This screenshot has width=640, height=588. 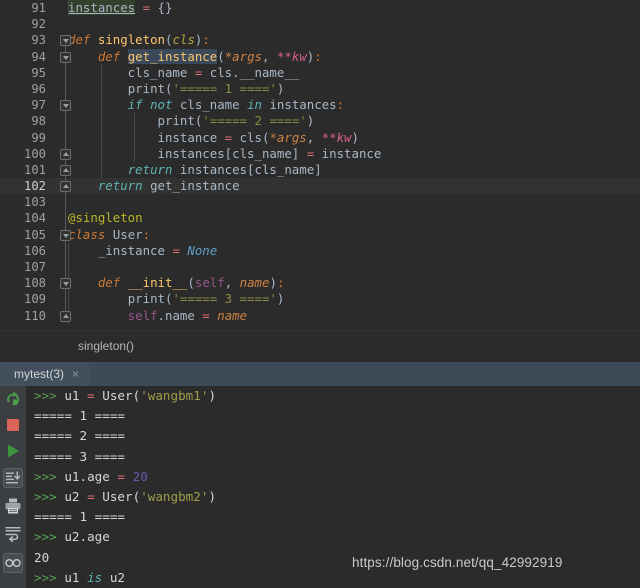 What do you see at coordinates (34, 267) in the screenshot?
I see `line-number: 107` at bounding box center [34, 267].